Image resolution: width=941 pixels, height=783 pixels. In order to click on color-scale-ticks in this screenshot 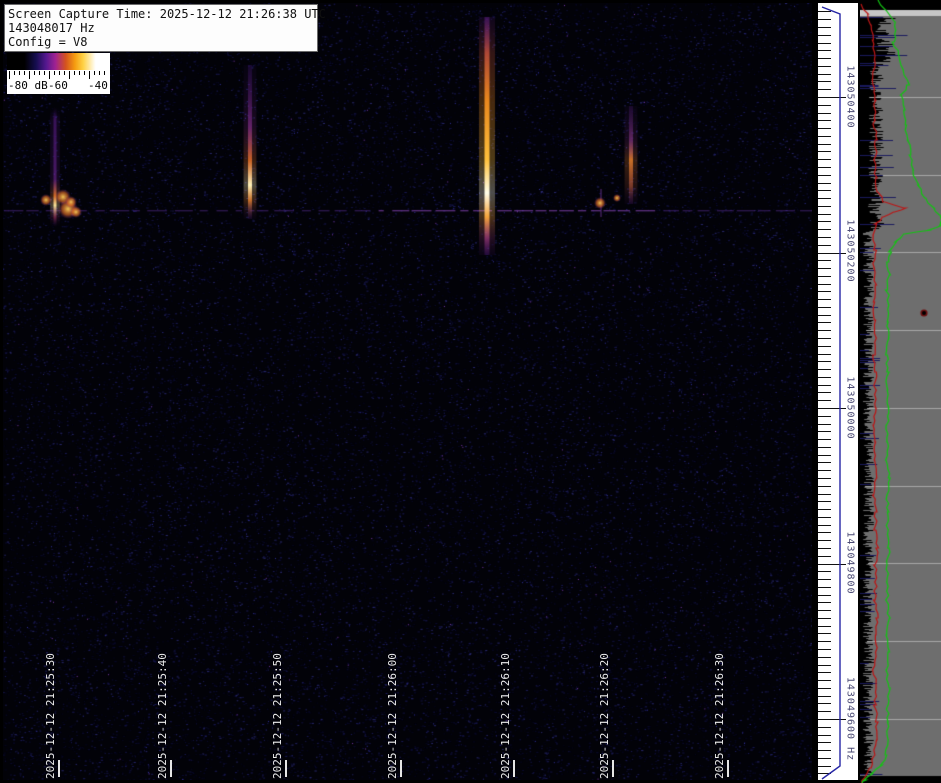, I will do `click(58, 75)`.